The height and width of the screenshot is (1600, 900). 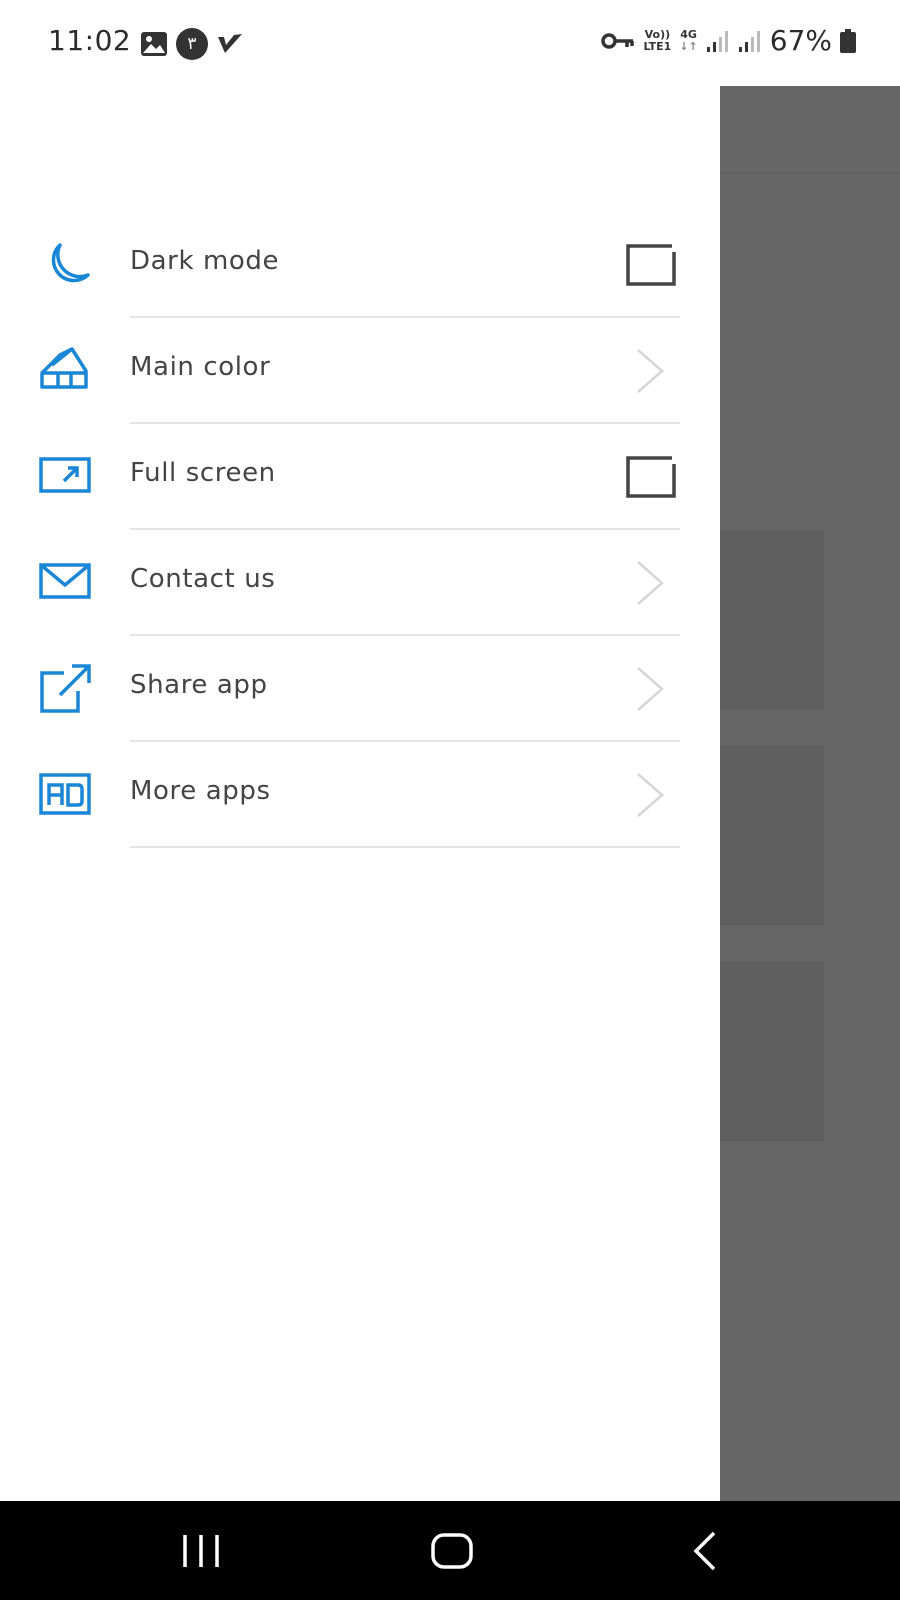 What do you see at coordinates (657, 34) in the screenshot?
I see `volte-label: Vo))` at bounding box center [657, 34].